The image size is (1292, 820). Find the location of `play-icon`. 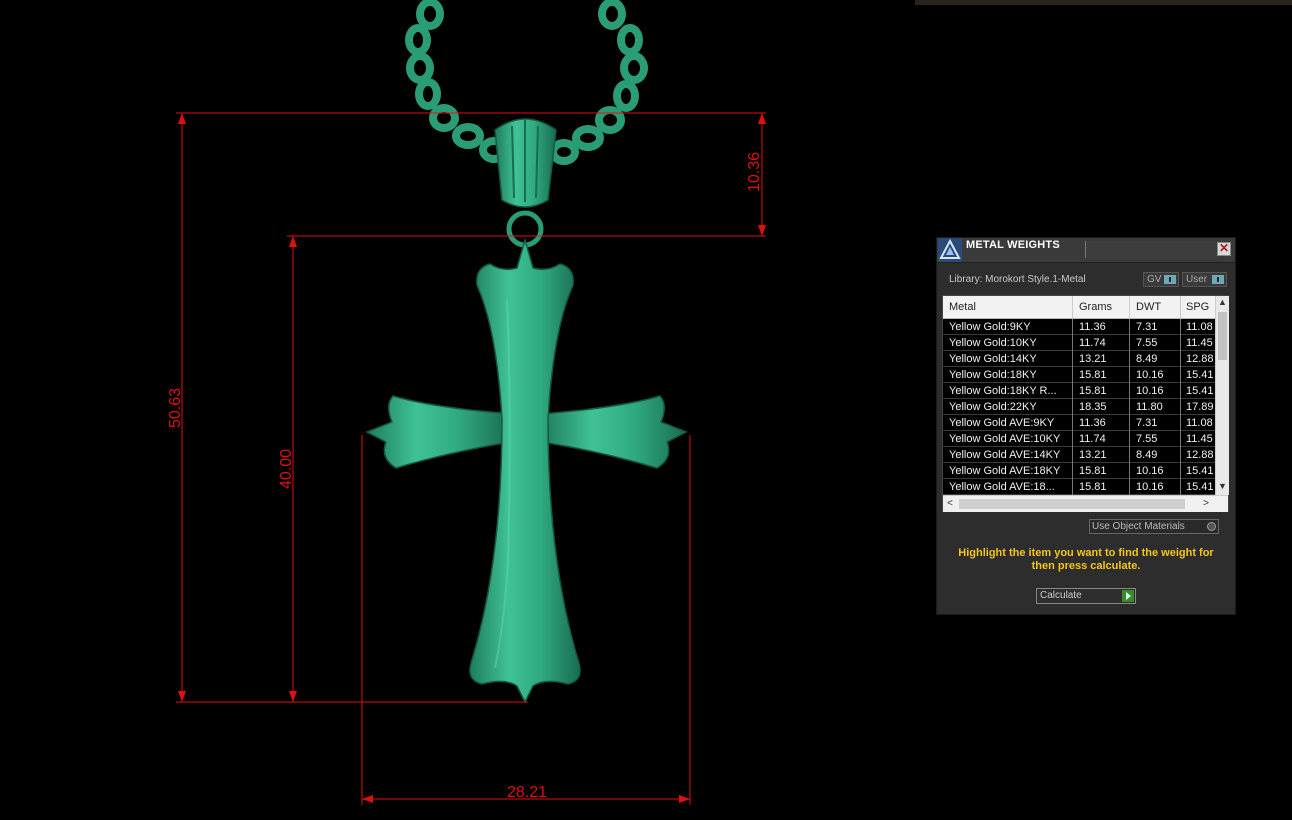

play-icon is located at coordinates (1128, 596).